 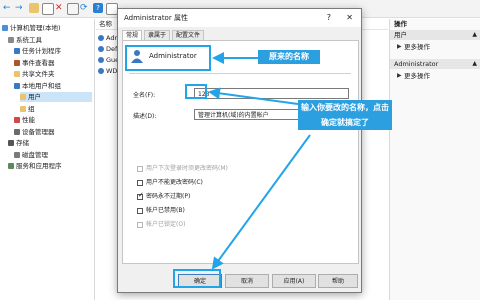 What do you see at coordinates (289, 57) in the screenshot?
I see `callout-original-name: 原来的名称` at bounding box center [289, 57].